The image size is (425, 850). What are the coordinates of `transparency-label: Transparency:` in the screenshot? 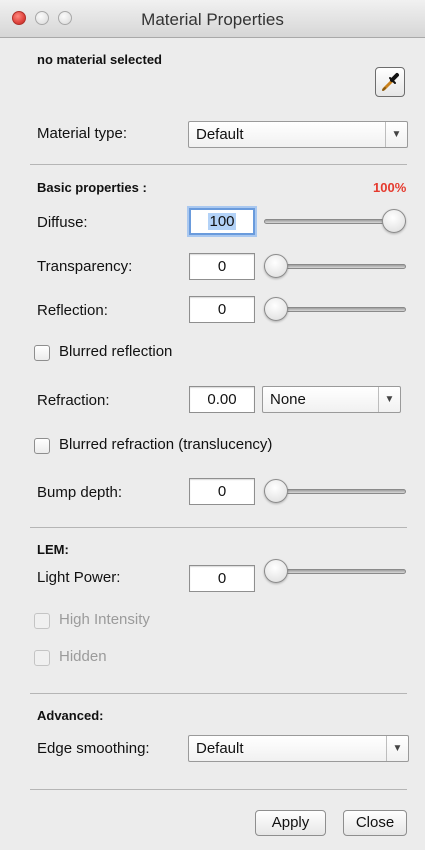 It's located at (85, 266).